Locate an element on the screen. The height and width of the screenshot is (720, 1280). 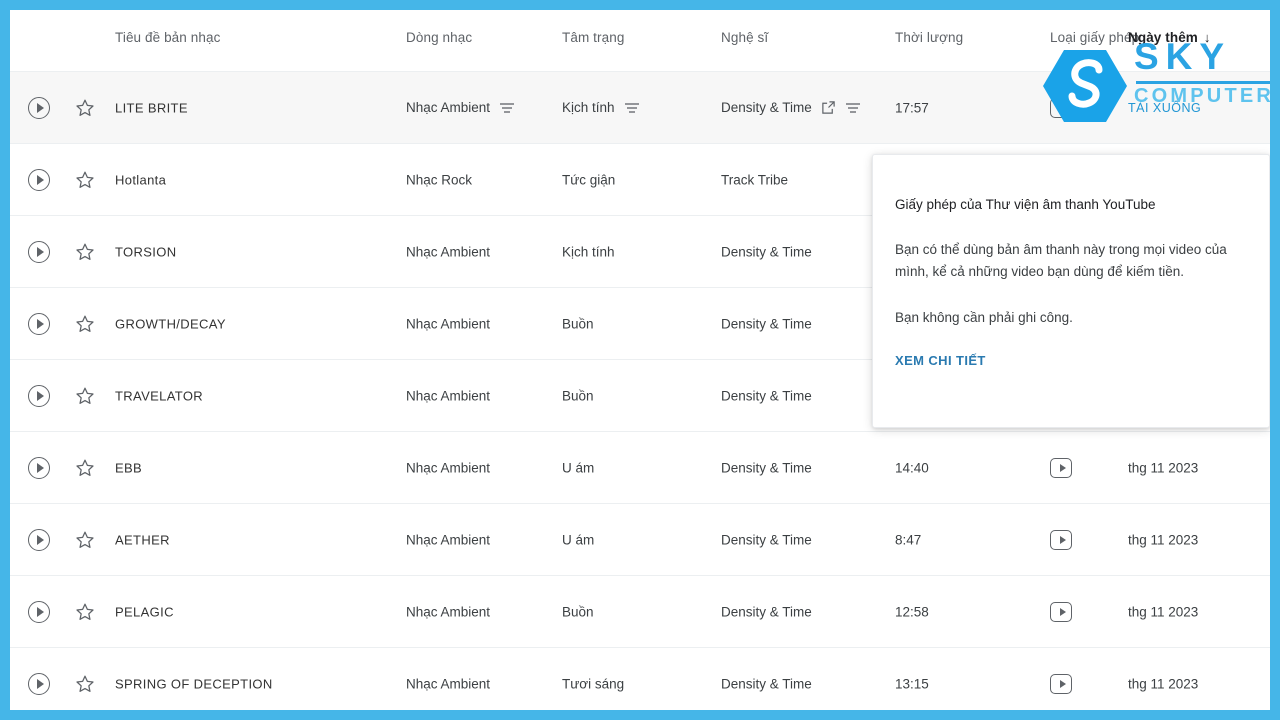
track-title: GROWTH/DECAY is located at coordinates (170, 323).